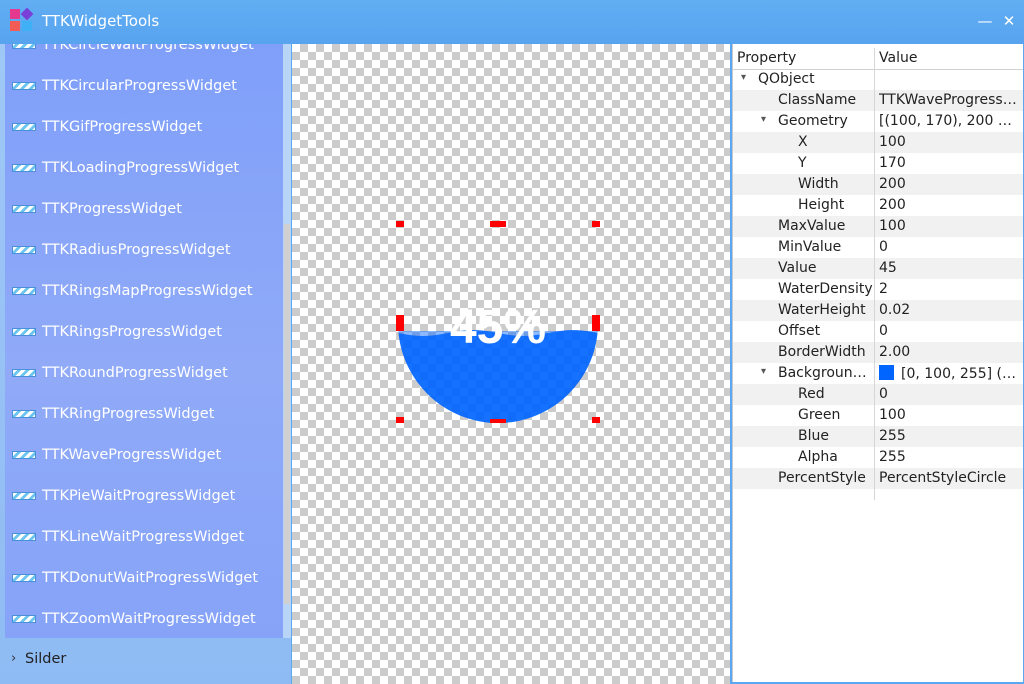 The image size is (1024, 684). What do you see at coordinates (878, 479) in the screenshot?
I see `property-row-percentstyle: PercentStyle PercentStyleCircle` at bounding box center [878, 479].